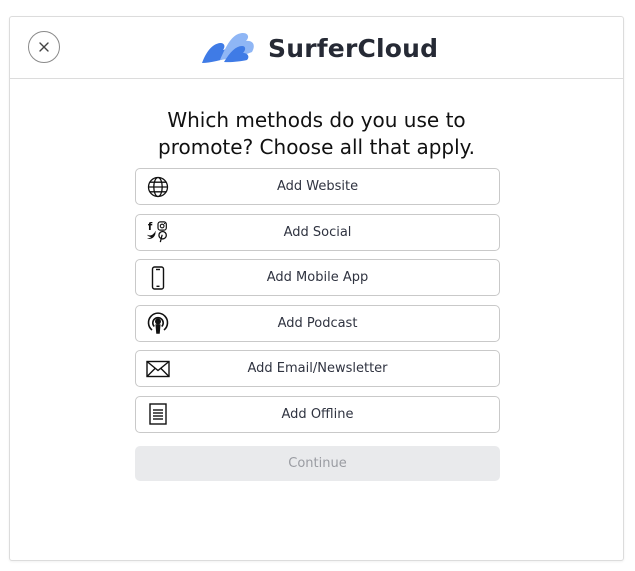 The image size is (635, 571). I want to click on option-label: Add Mobile App, so click(317, 277).